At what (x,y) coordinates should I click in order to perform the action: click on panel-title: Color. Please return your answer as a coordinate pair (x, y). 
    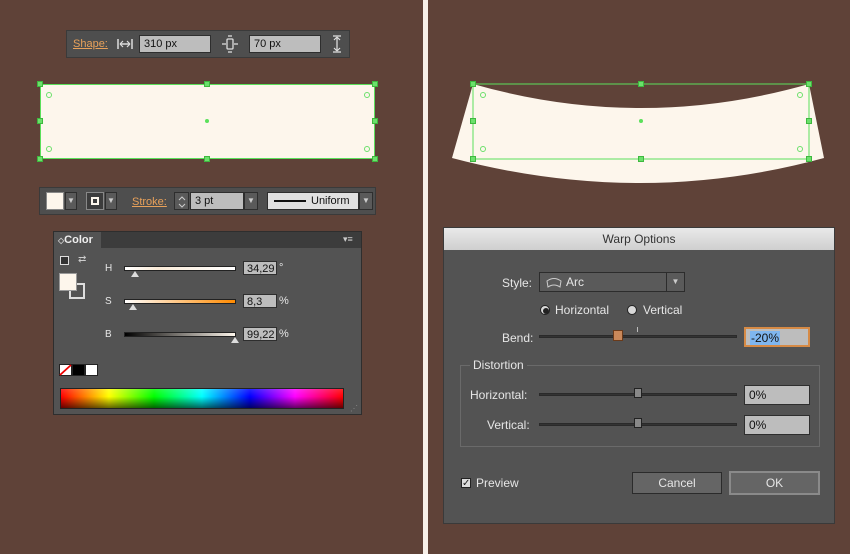
    Looking at the image, I should click on (78, 240).